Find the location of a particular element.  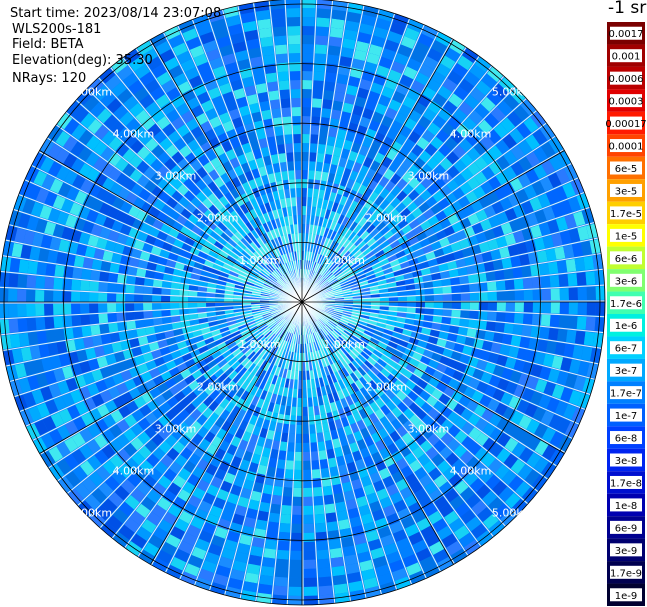

colorbar-tick-label: 0.0017 is located at coordinates (626, 34).